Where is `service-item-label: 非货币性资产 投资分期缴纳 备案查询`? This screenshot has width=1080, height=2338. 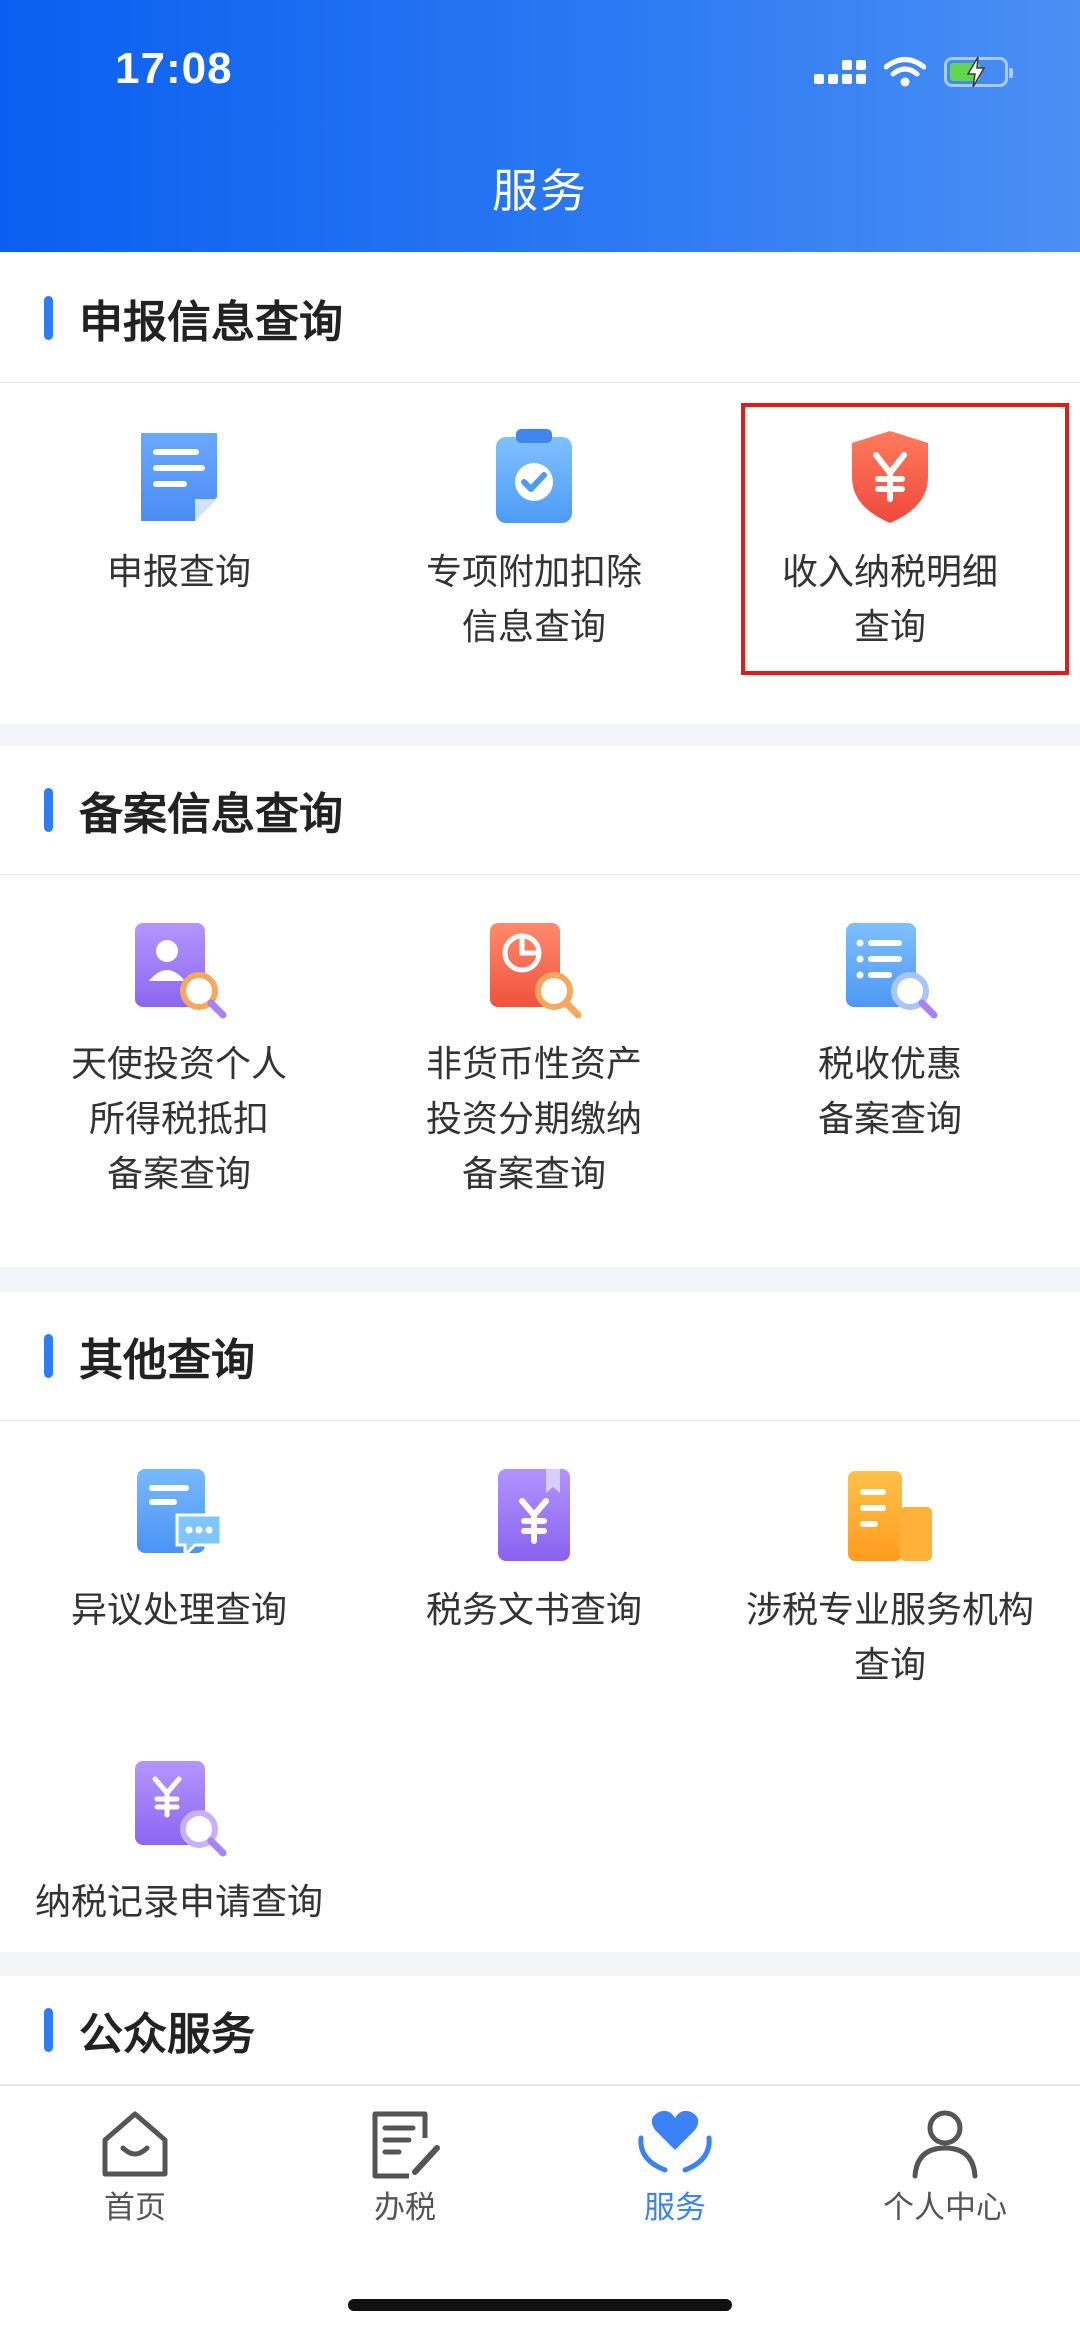
service-item-label: 非货币性资产 投资分期缴纳 备案查询 is located at coordinates (533, 1119).